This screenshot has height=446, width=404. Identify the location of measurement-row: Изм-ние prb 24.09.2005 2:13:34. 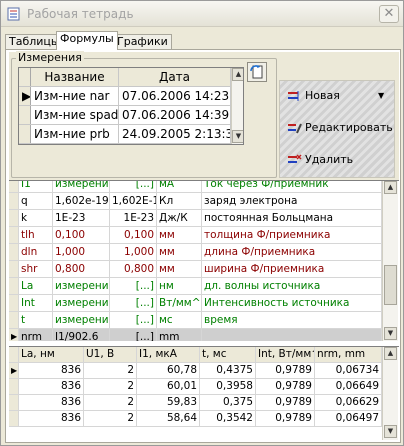
(131, 134).